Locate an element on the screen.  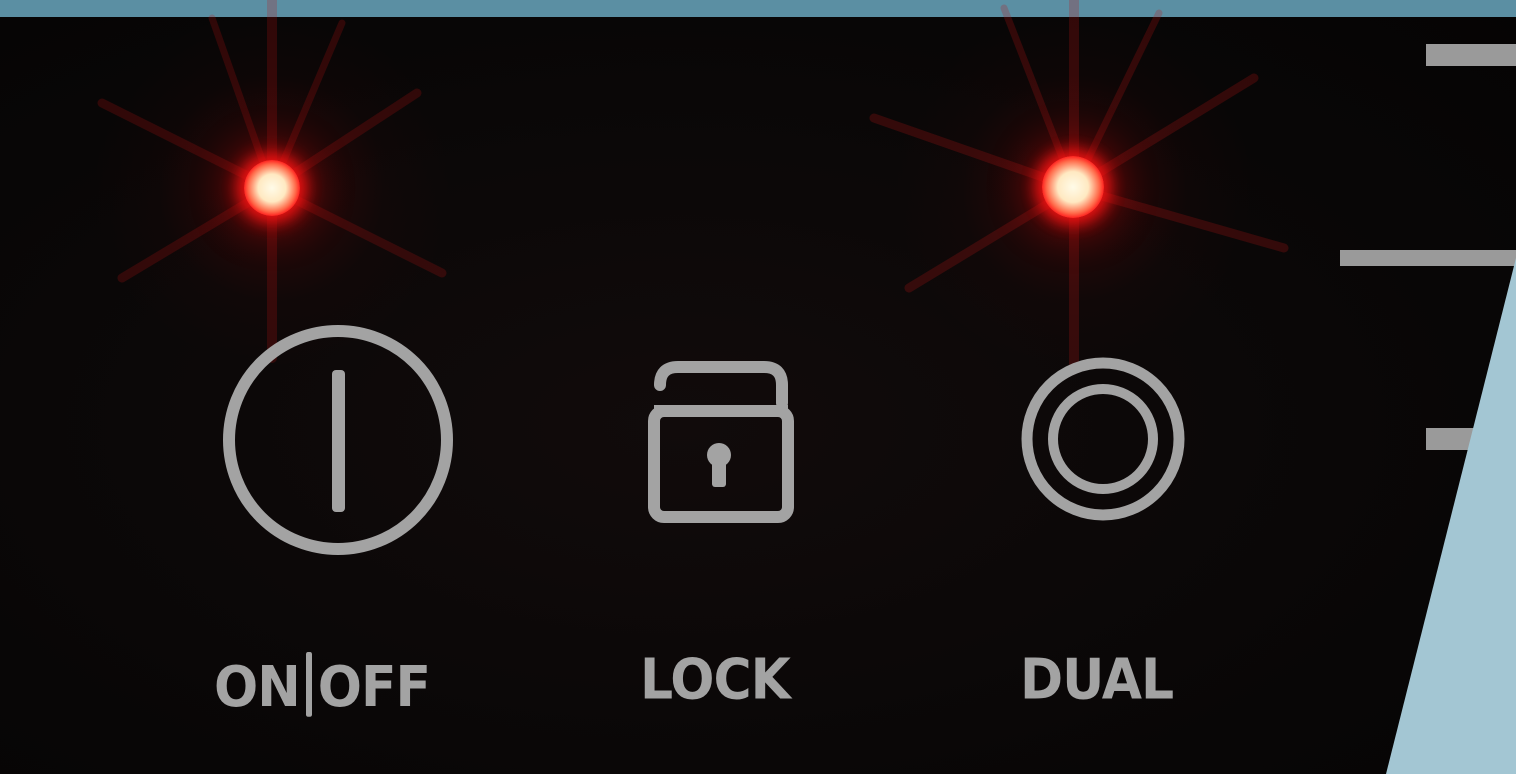
slider-mark-middle is located at coordinates (1428, 258).